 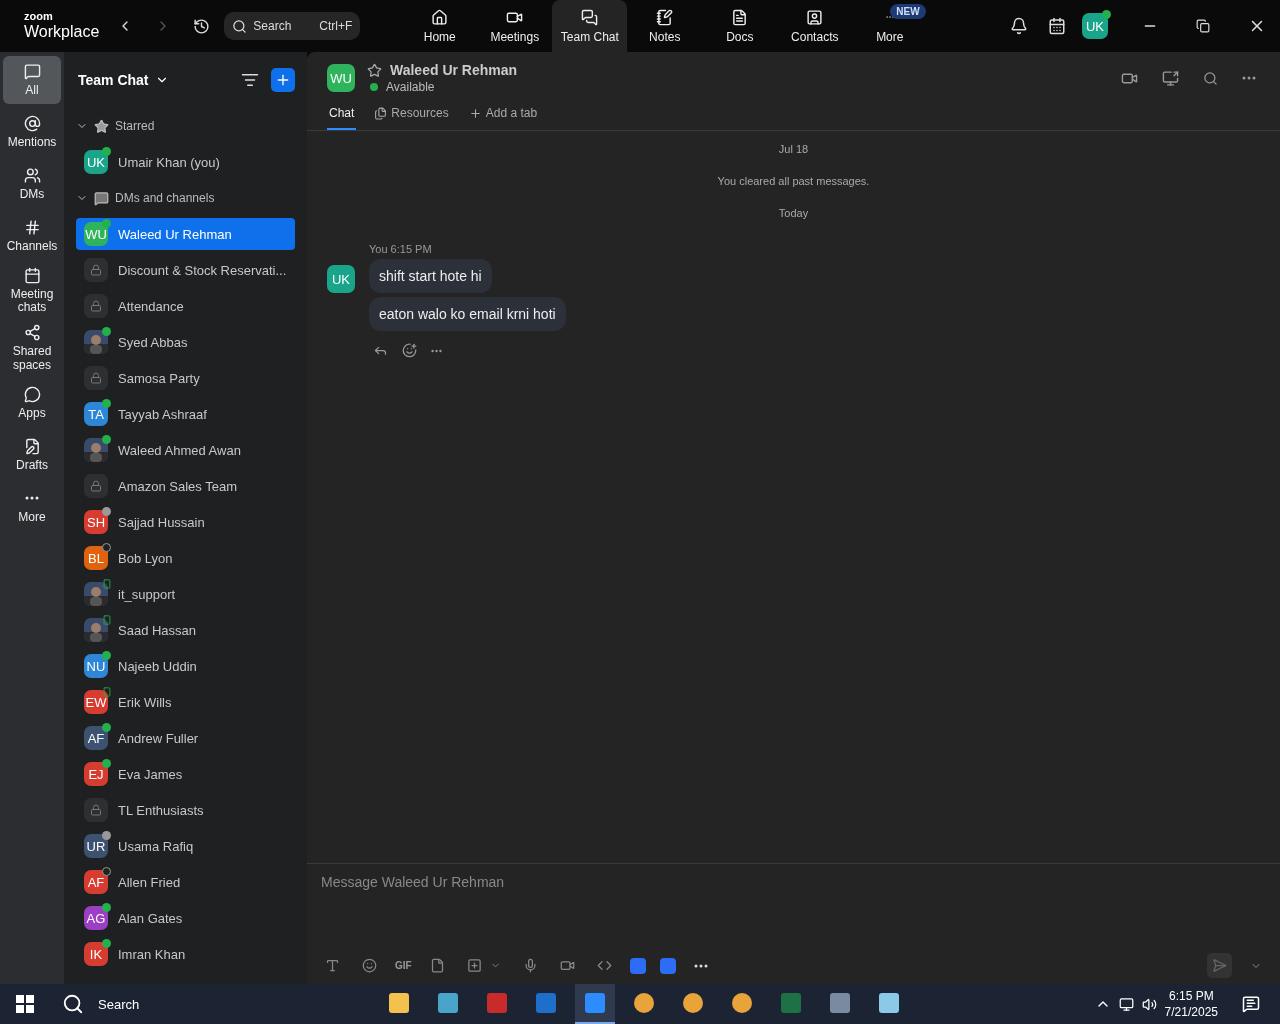 I want to click on chat-tab: Add a tab, so click(x=503, y=115).